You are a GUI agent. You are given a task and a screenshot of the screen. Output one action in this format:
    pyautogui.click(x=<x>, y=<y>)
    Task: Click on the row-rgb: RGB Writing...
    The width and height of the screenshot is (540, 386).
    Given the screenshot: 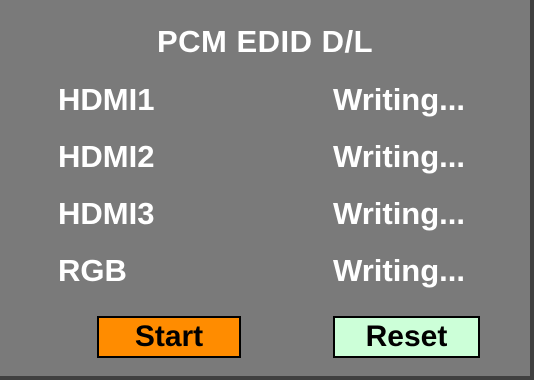 What is the action you would take?
    pyautogui.click(x=265, y=273)
    